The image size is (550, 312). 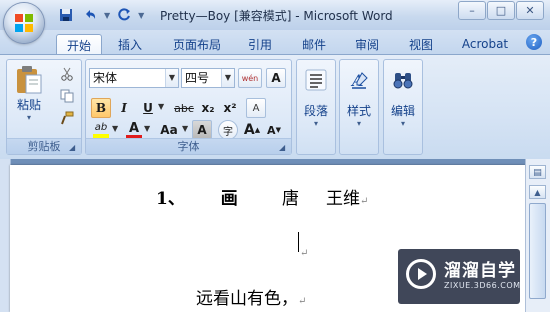 What do you see at coordinates (472, 10) in the screenshot?
I see `minimize-button: –` at bounding box center [472, 10].